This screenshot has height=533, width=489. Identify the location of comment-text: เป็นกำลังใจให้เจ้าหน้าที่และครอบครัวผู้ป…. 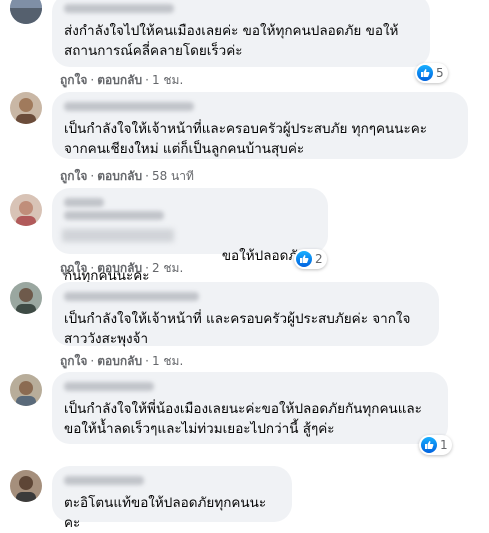
(246, 139).